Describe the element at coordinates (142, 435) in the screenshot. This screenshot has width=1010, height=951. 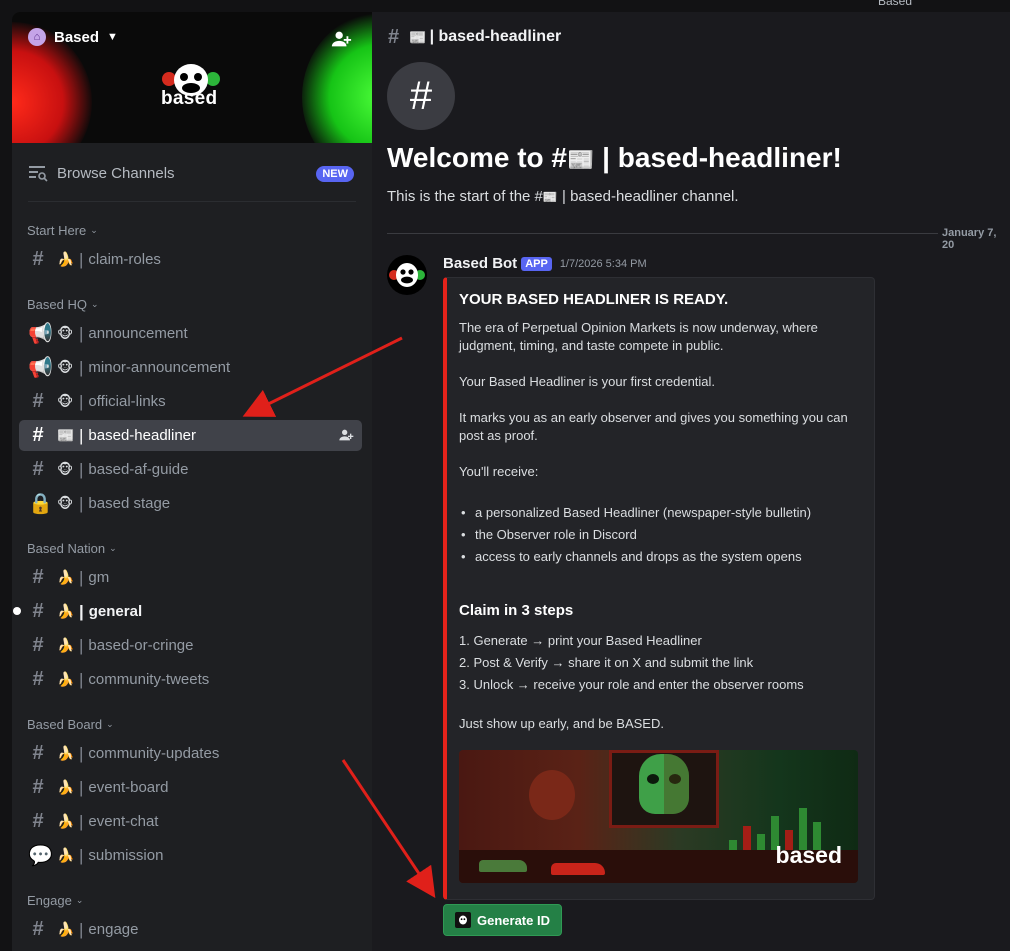
I see `channel-name: based-headliner` at that location.